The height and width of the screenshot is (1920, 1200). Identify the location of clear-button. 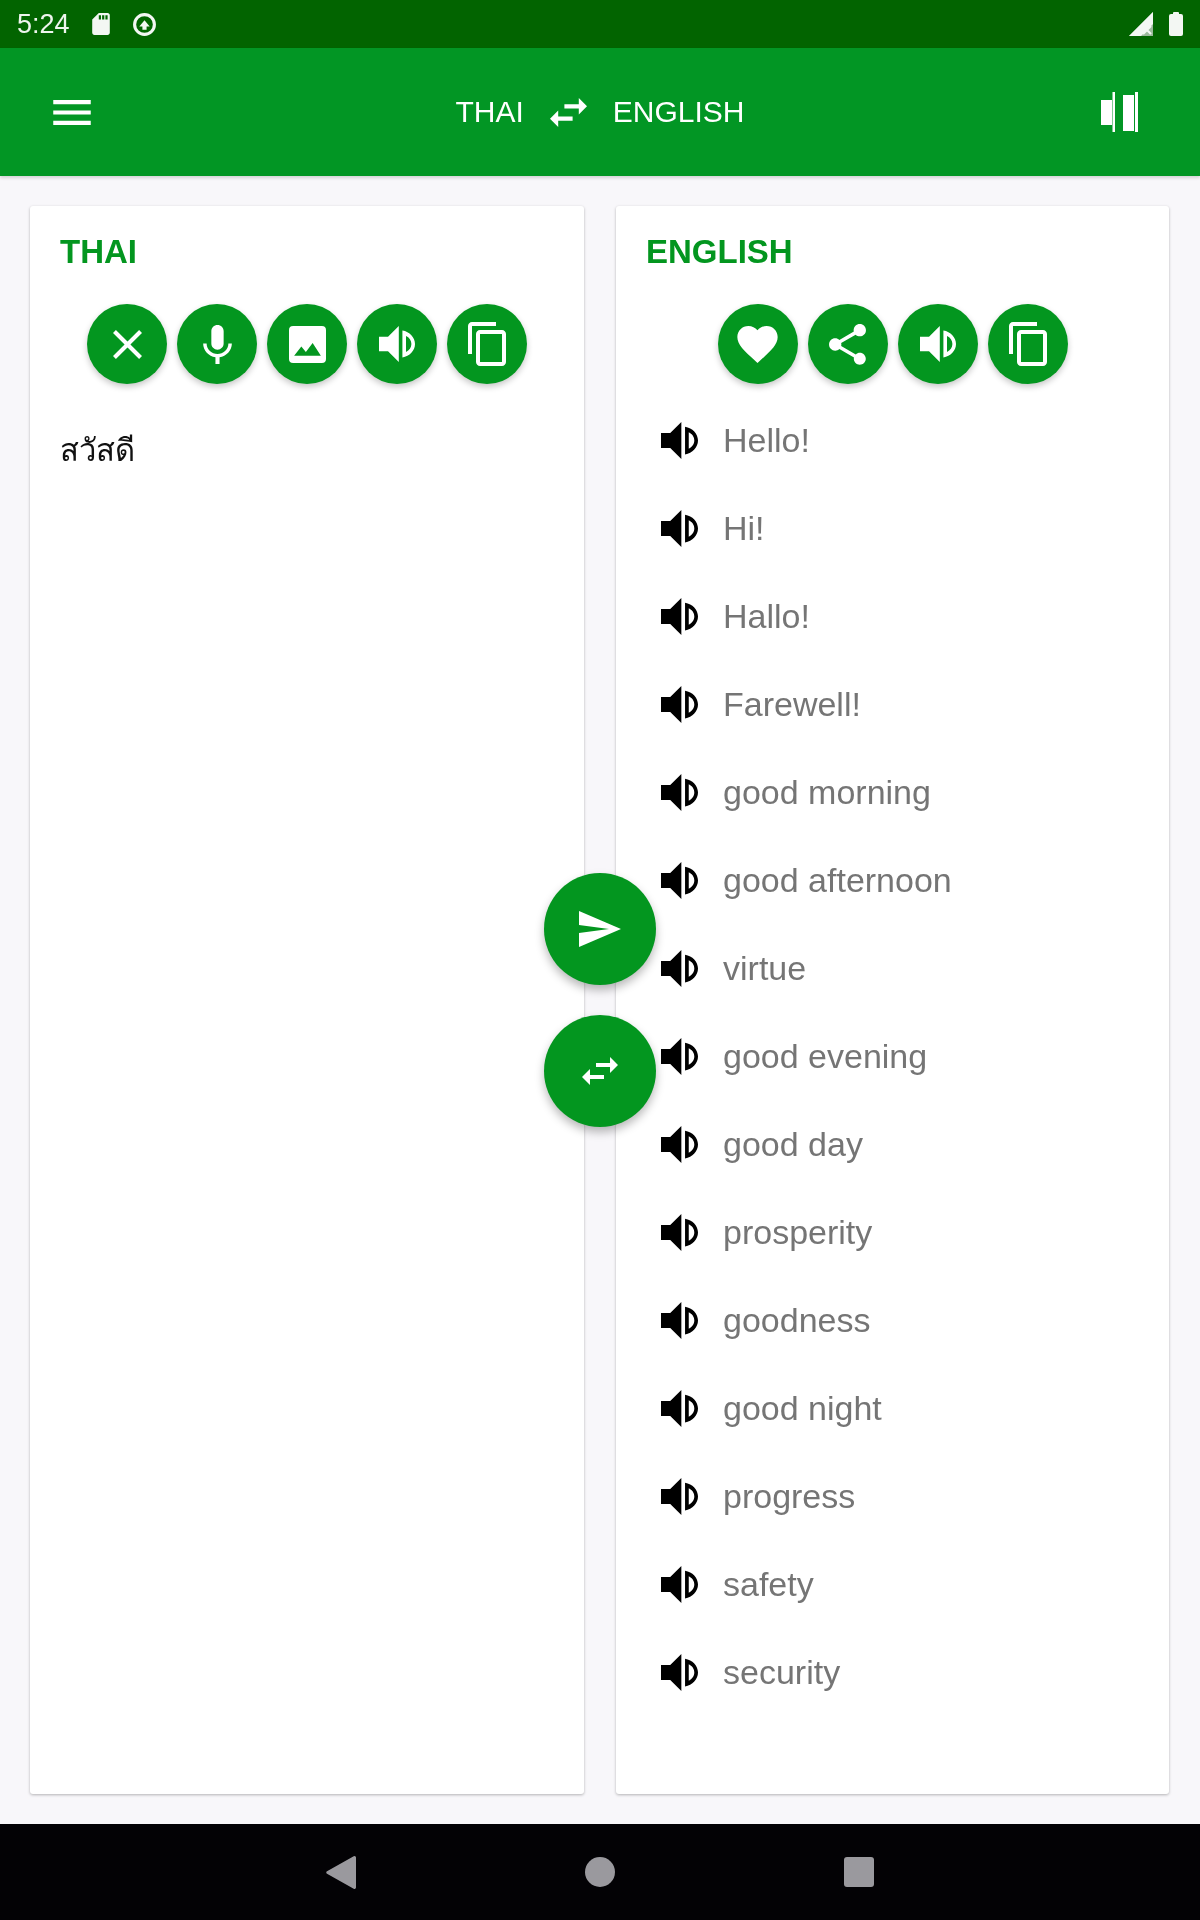
(127, 344).